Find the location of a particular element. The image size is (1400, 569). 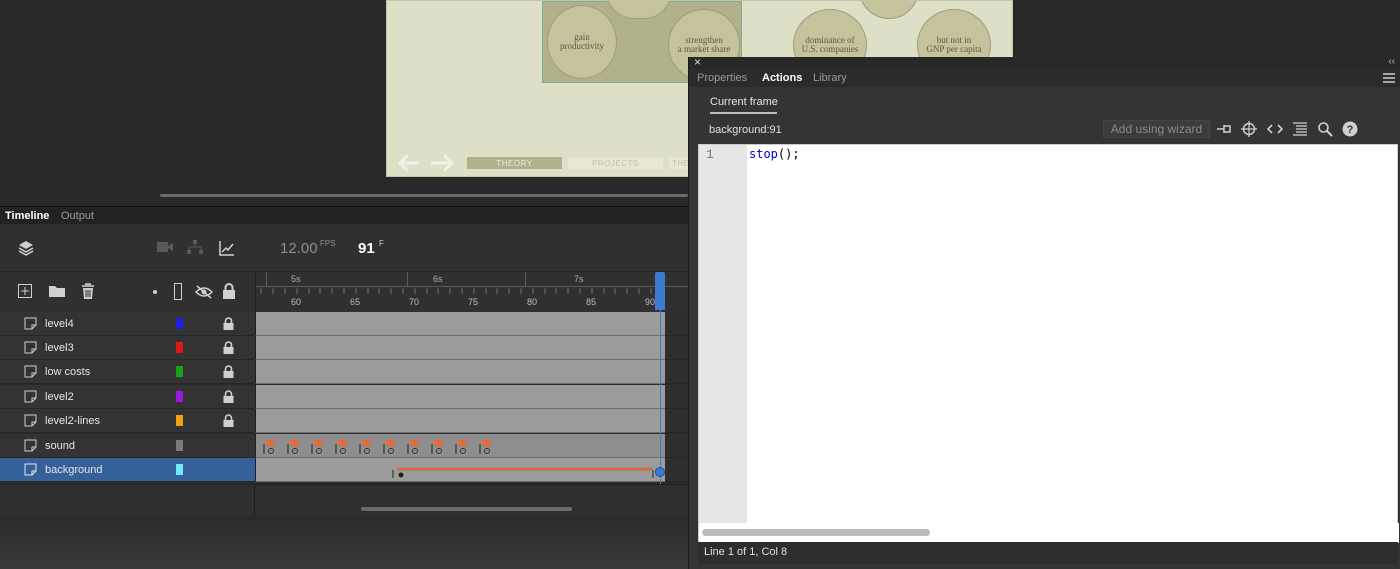

background-audio-waveform is located at coordinates (523, 472).